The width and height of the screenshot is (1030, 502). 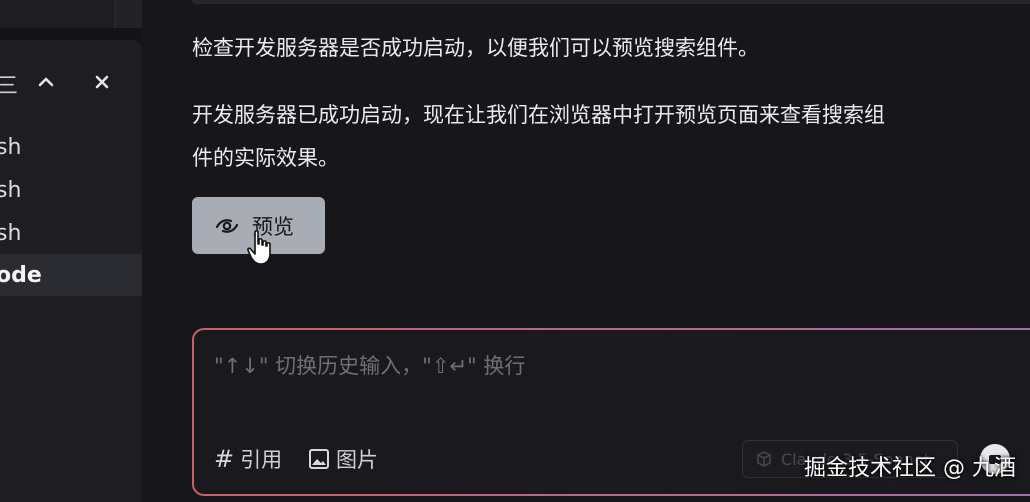 I want to click on chevron-up-icon, so click(x=46, y=82).